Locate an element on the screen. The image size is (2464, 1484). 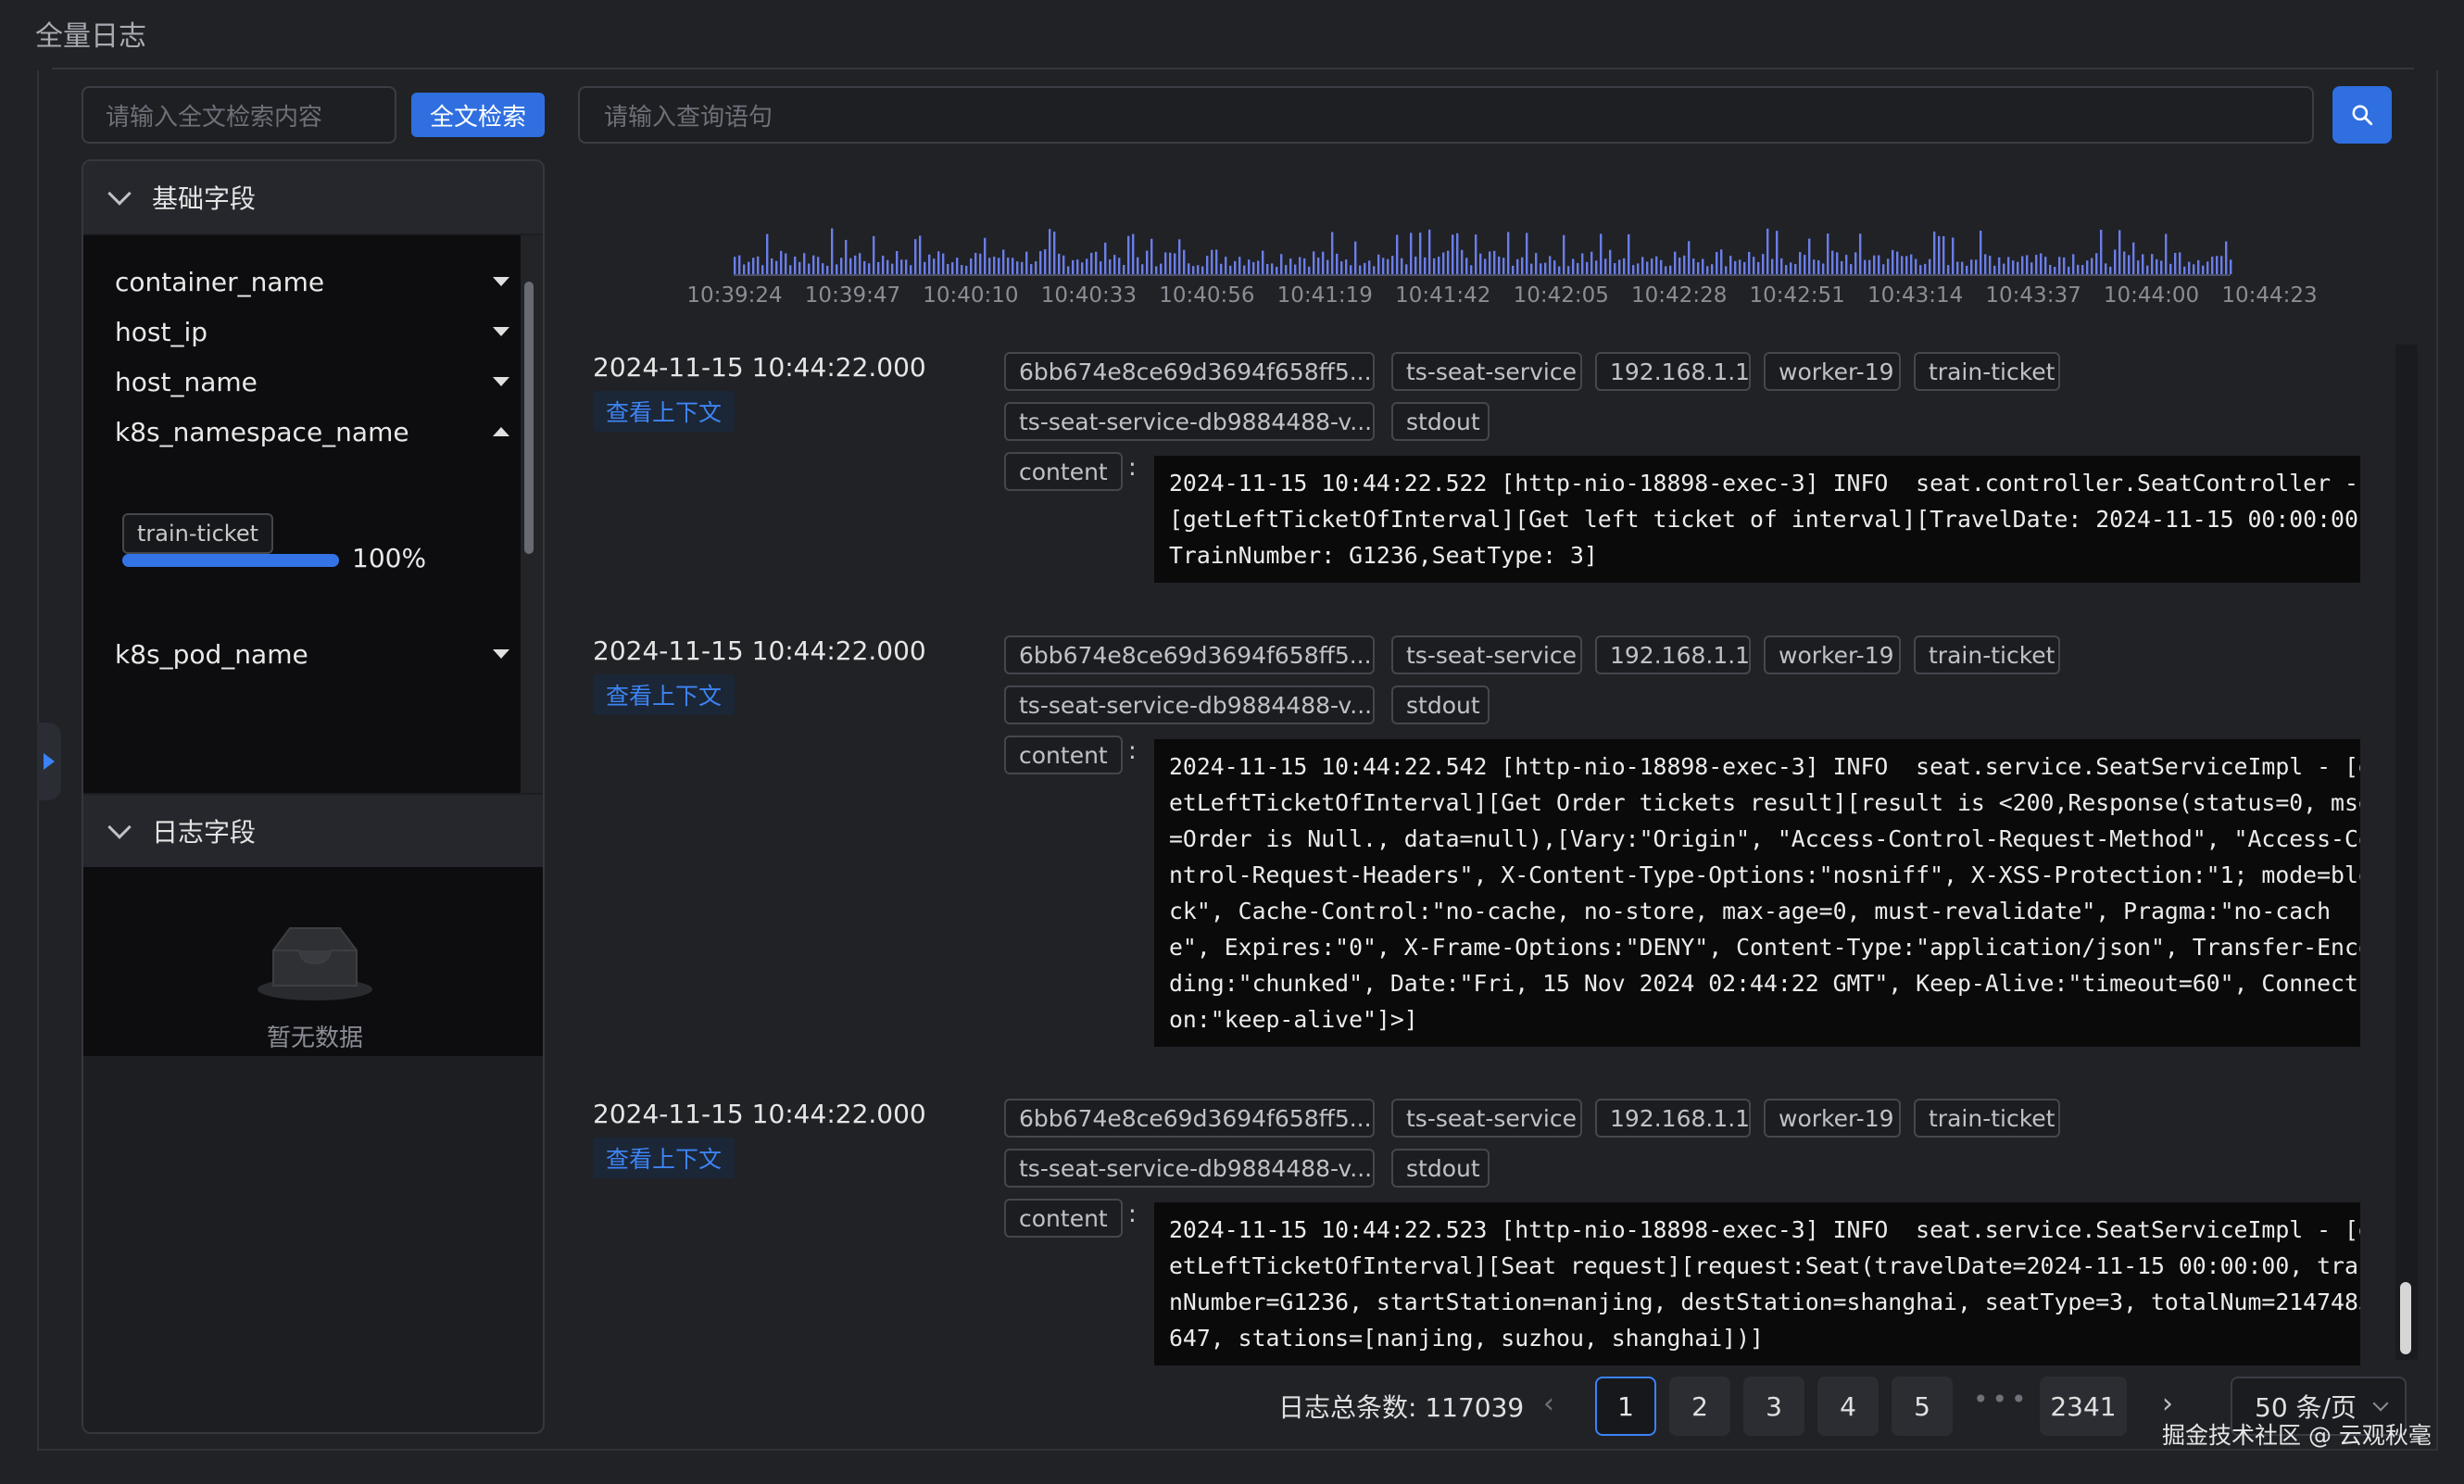
chevron-left-icon: ‹ is located at coordinates (1548, 1404).